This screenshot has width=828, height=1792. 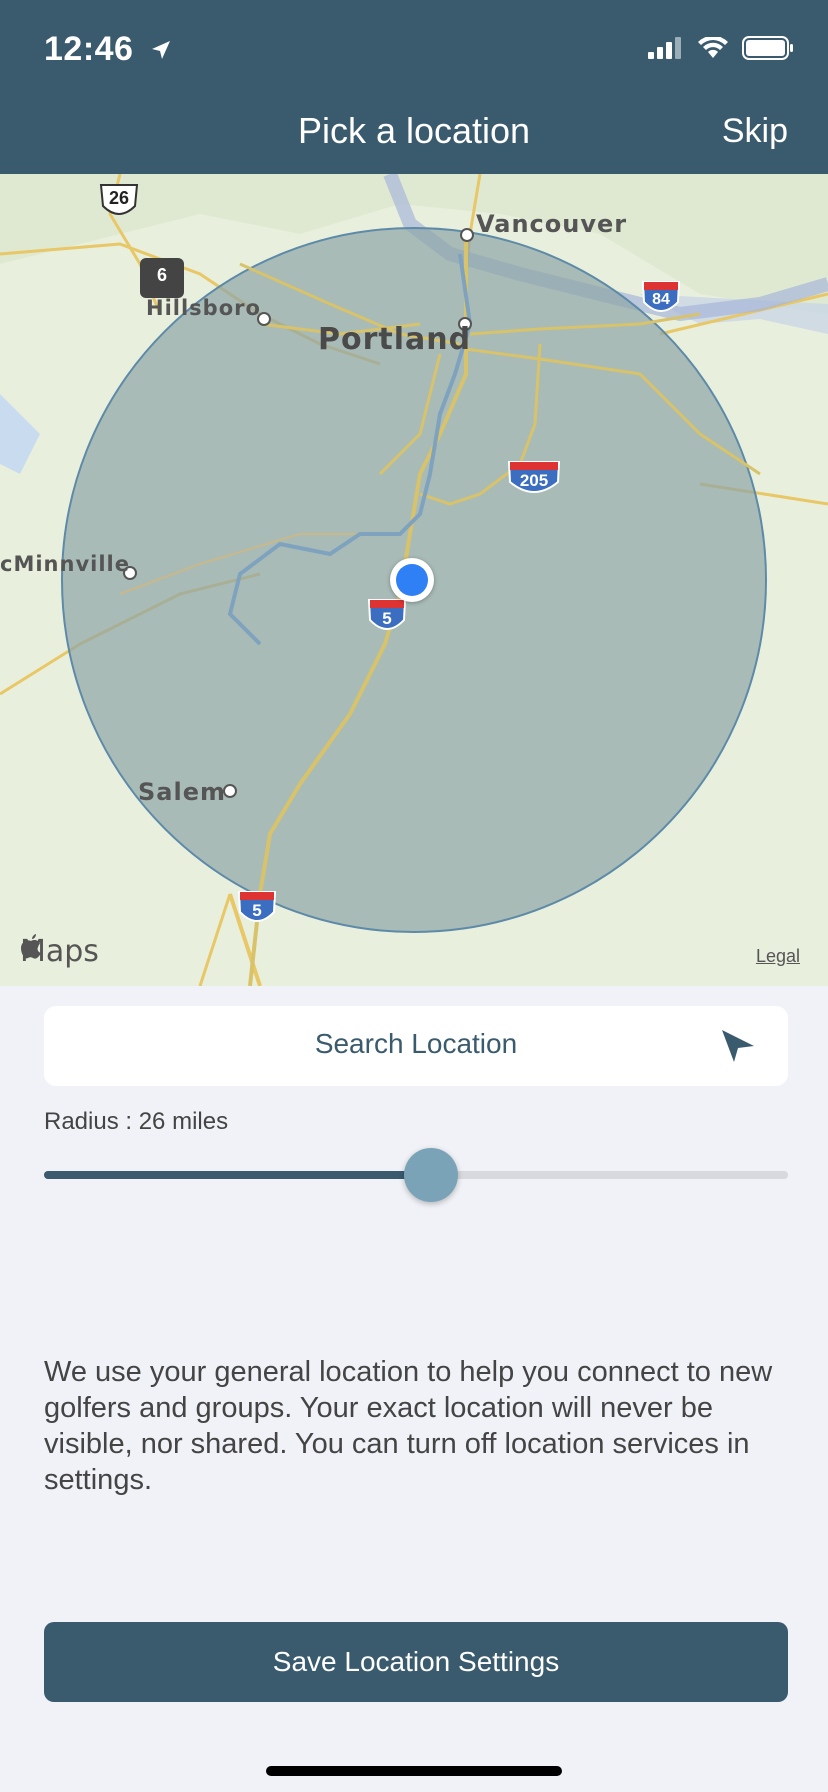 I want to click on search-location-label: Search Location, so click(x=416, y=1043).